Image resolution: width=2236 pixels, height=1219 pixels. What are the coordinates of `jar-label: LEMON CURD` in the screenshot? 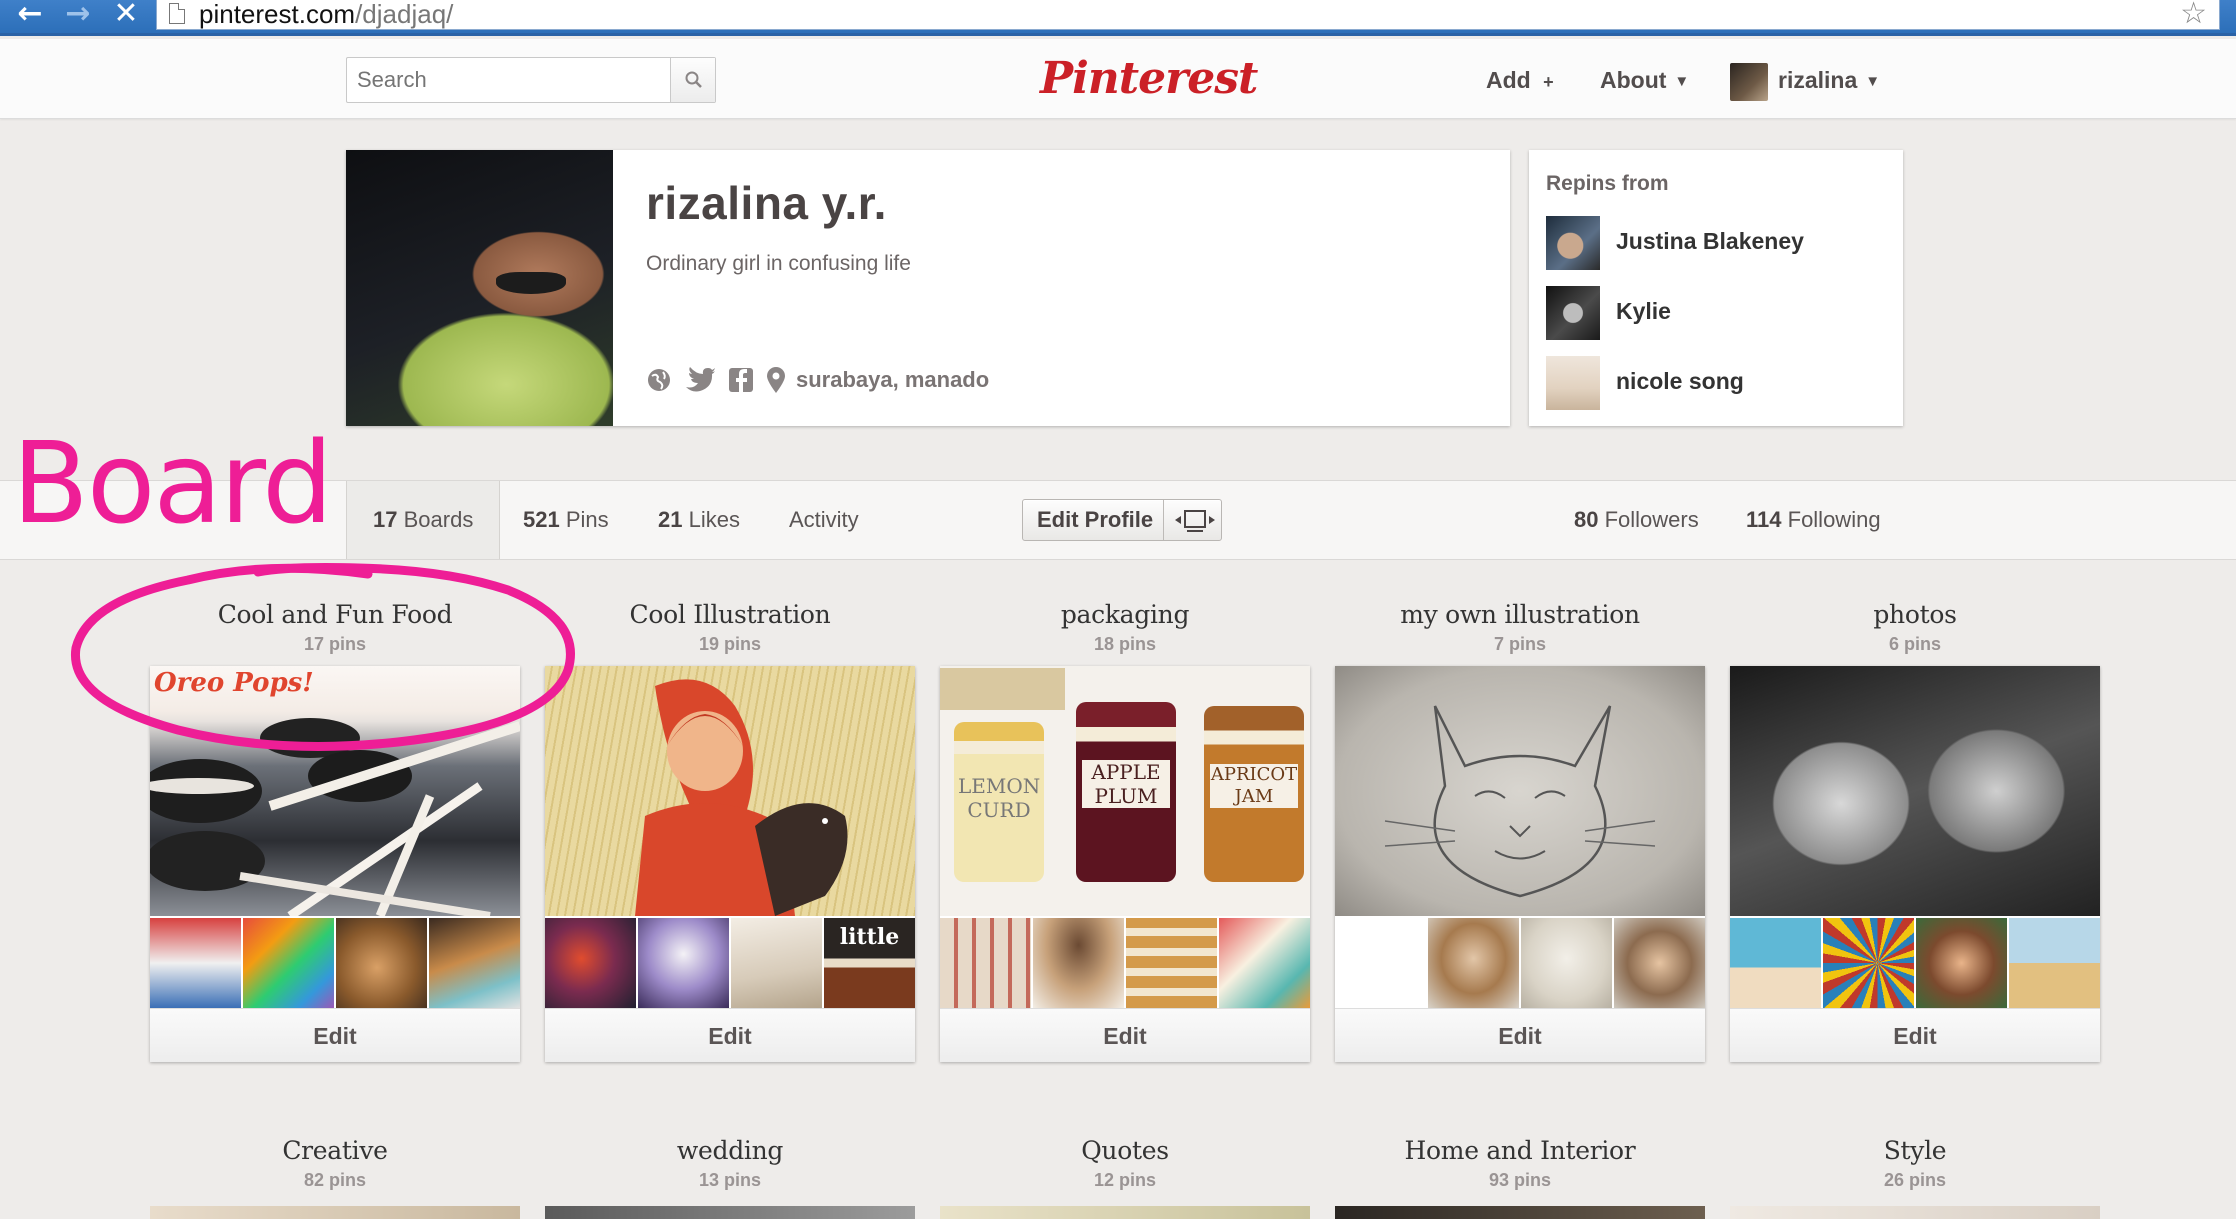 It's located at (999, 798).